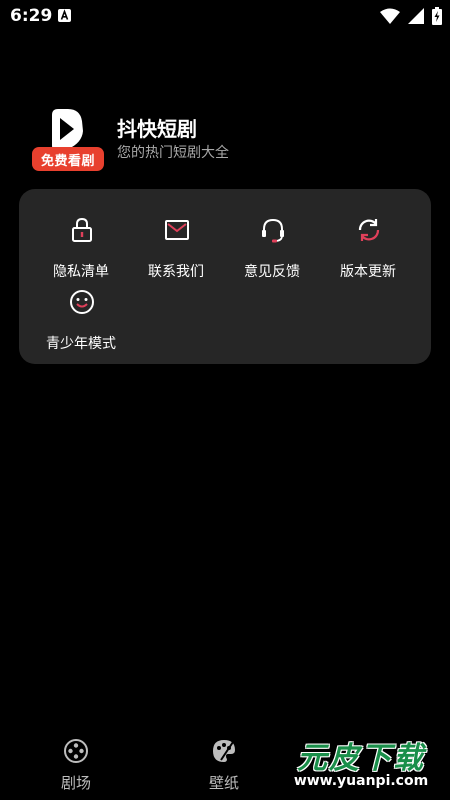 This screenshot has height=800, width=450. Describe the element at coordinates (390, 16) in the screenshot. I see `wifi-icon` at that location.